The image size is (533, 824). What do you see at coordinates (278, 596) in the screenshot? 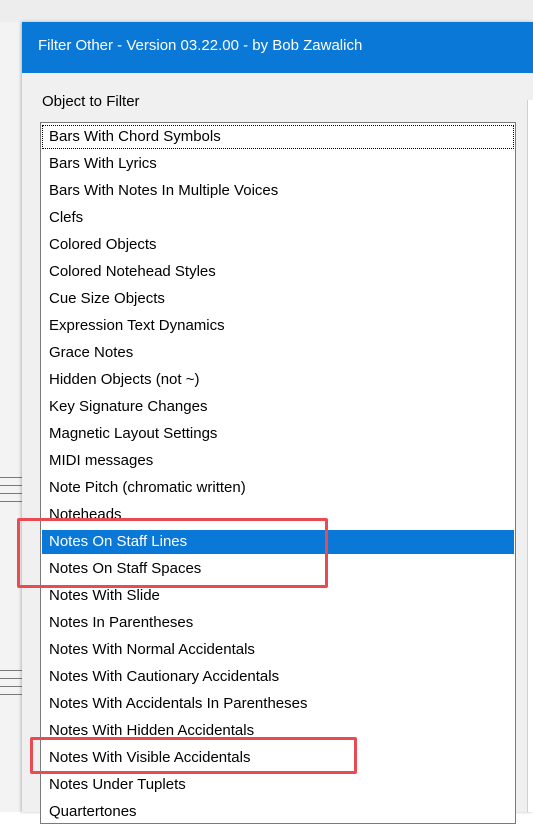
I see `list-item: Notes With Slide` at bounding box center [278, 596].